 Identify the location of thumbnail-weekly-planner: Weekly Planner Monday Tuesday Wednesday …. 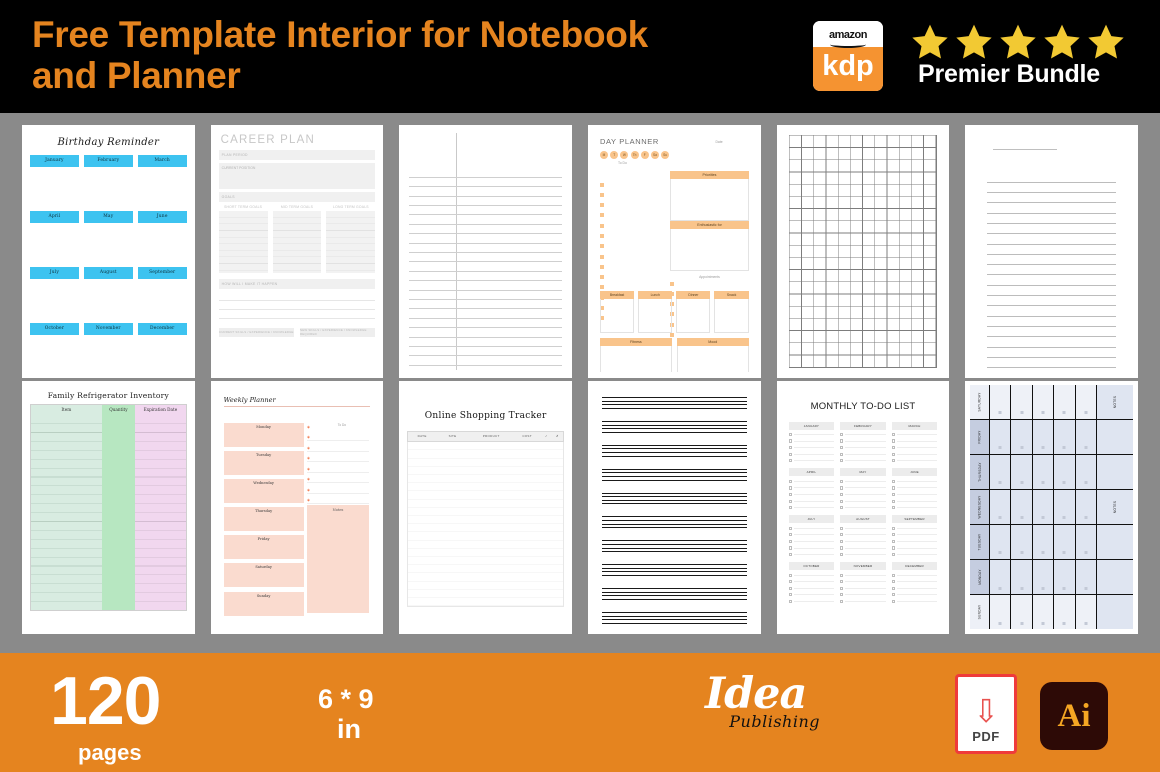
(297, 507).